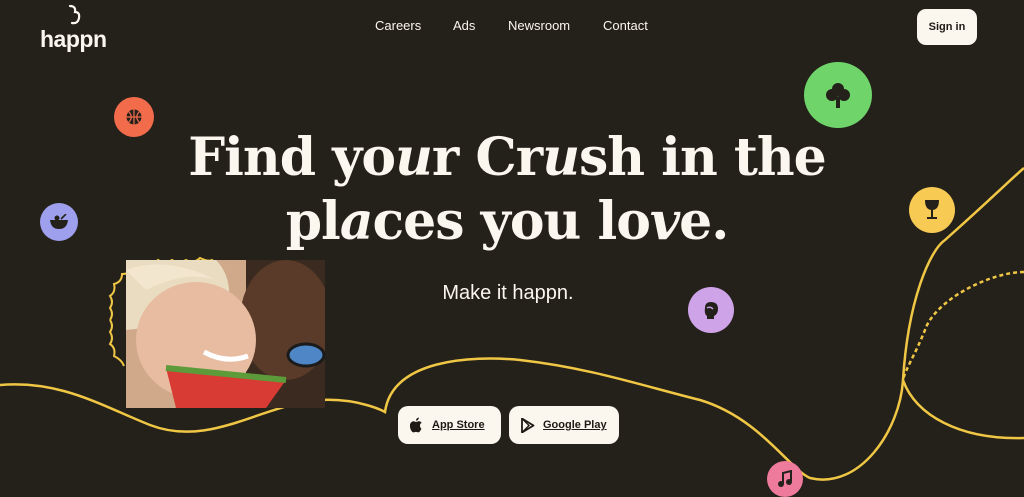 This screenshot has width=1024, height=497. Describe the element at coordinates (134, 117) in the screenshot. I see `basketball-icon` at that location.